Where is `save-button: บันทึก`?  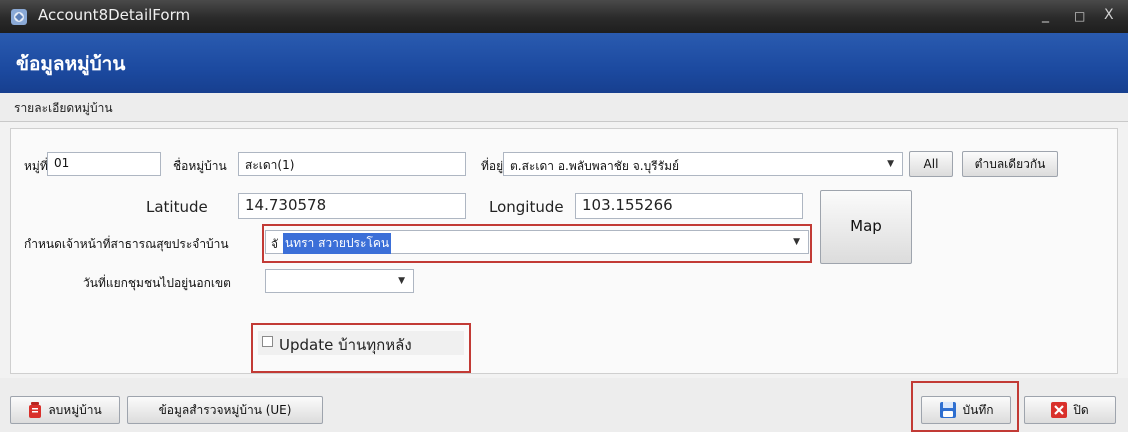
save-button: บันทึก is located at coordinates (966, 410).